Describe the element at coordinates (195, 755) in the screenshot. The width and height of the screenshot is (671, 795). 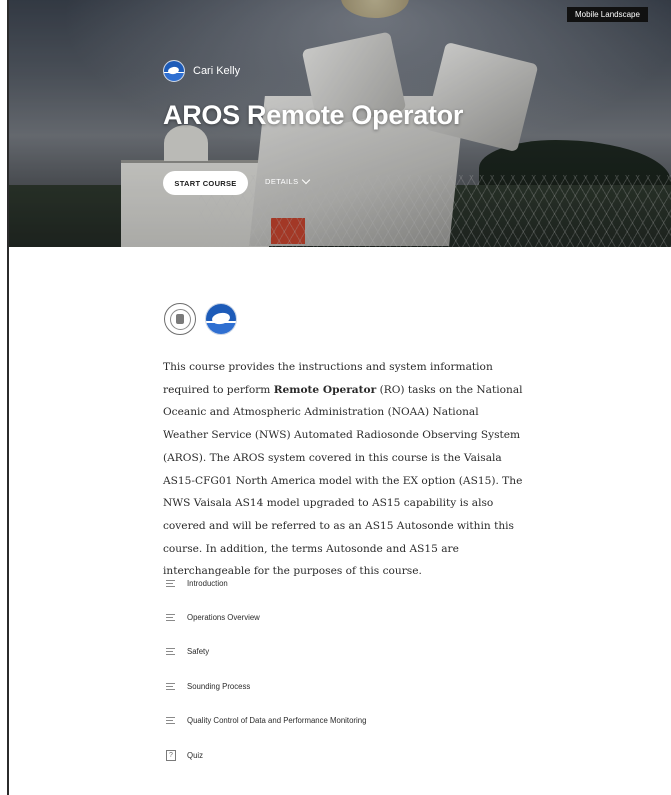
I see `lesson-label: Quiz` at that location.